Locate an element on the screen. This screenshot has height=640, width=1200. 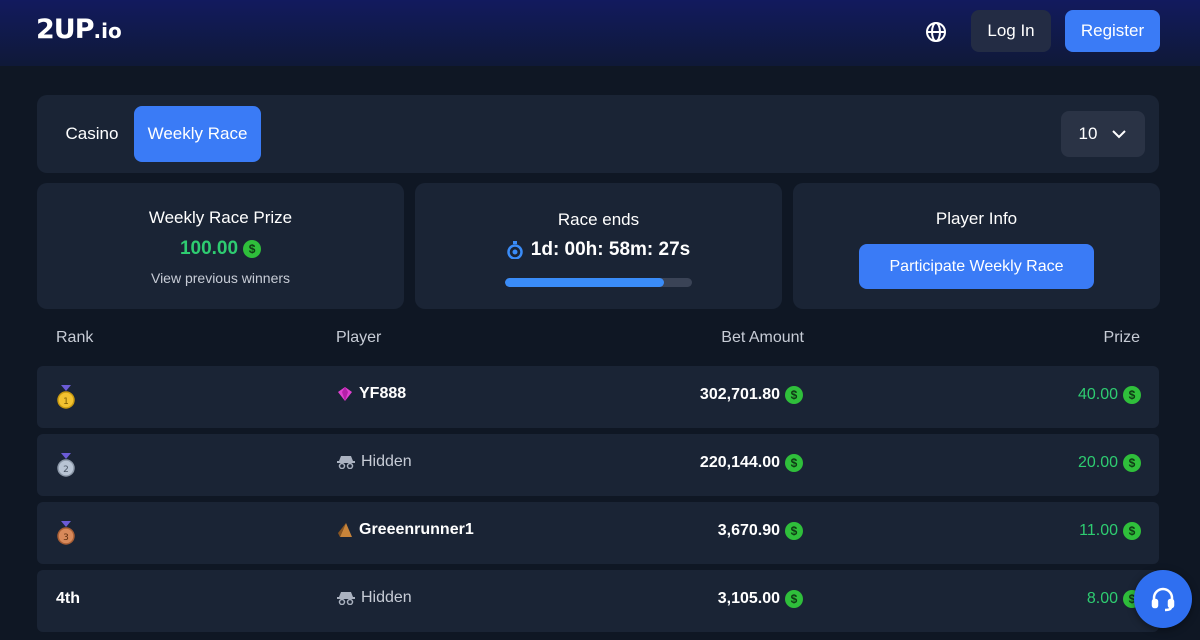
login-button: Log In is located at coordinates (1011, 31).